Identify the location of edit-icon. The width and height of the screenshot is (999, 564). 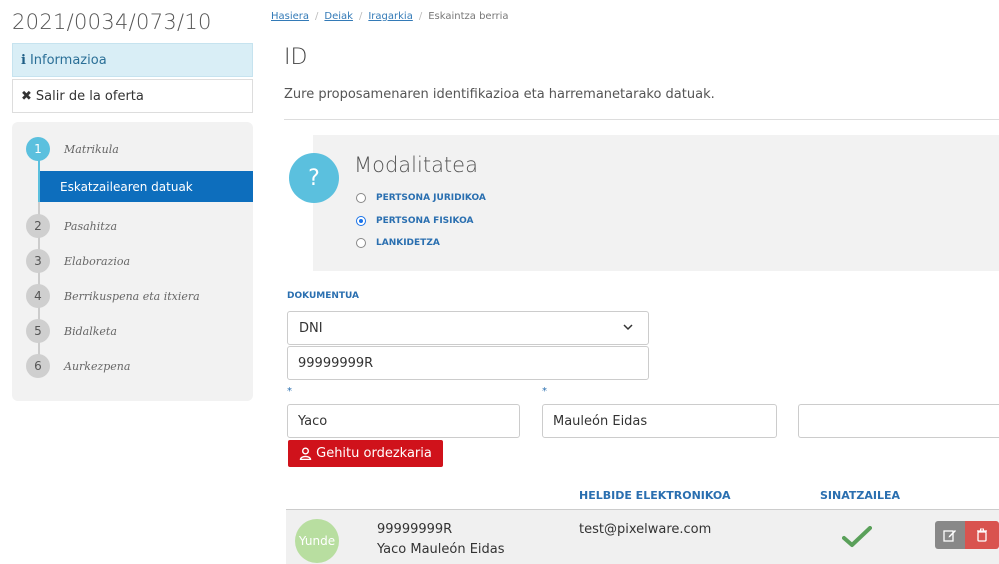
(949, 536).